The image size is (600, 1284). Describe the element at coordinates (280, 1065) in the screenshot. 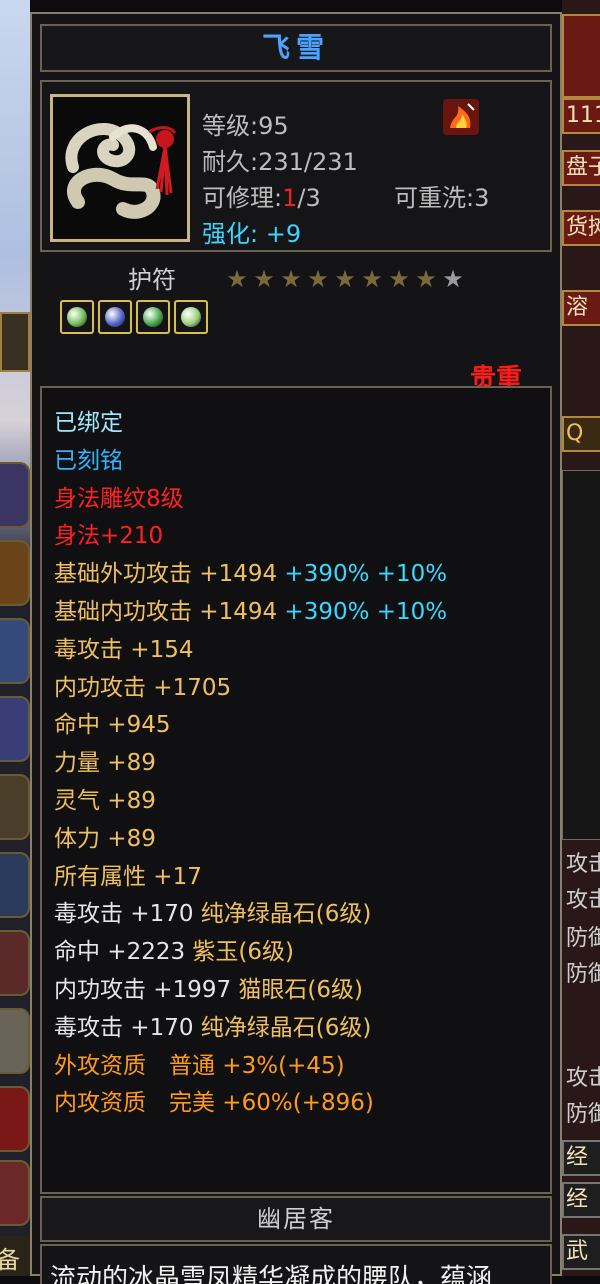

I see `stat-value: +3%(+45)` at that location.